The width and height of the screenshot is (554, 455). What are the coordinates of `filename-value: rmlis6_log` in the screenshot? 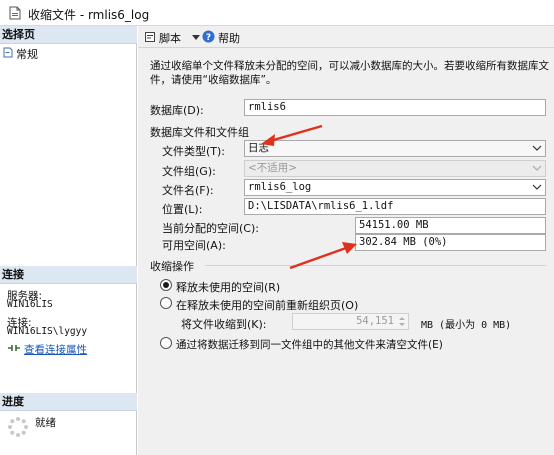 It's located at (280, 187).